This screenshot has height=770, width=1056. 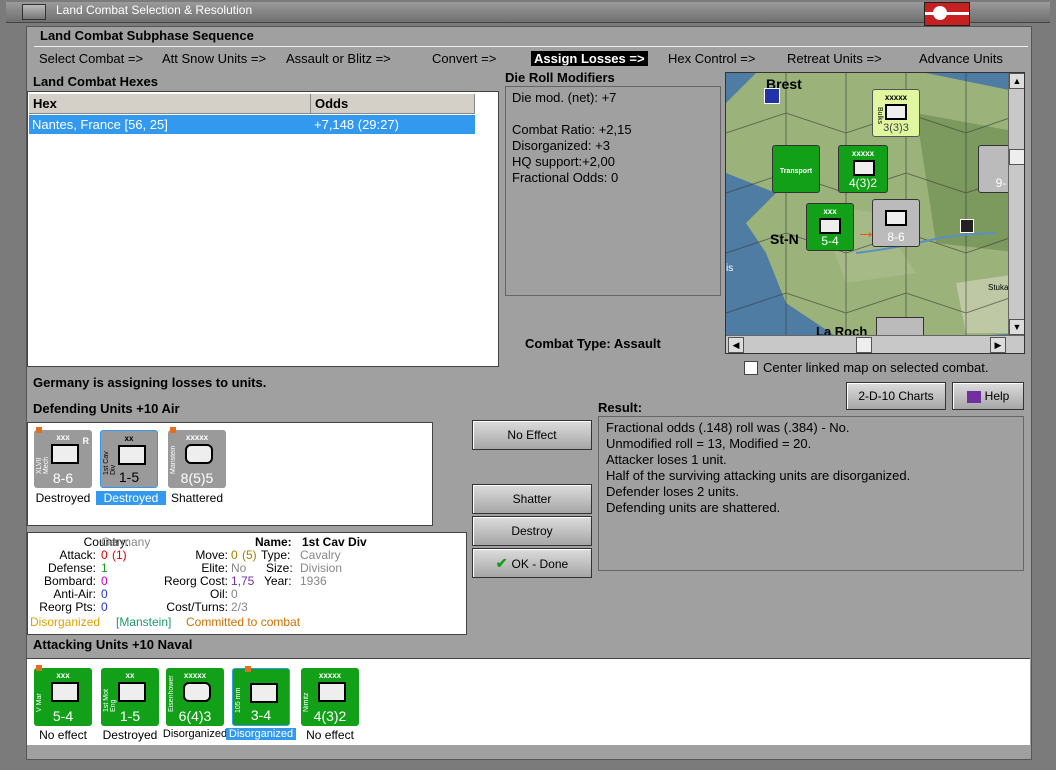 I want to click on map-unit: 8-6, so click(x=896, y=223).